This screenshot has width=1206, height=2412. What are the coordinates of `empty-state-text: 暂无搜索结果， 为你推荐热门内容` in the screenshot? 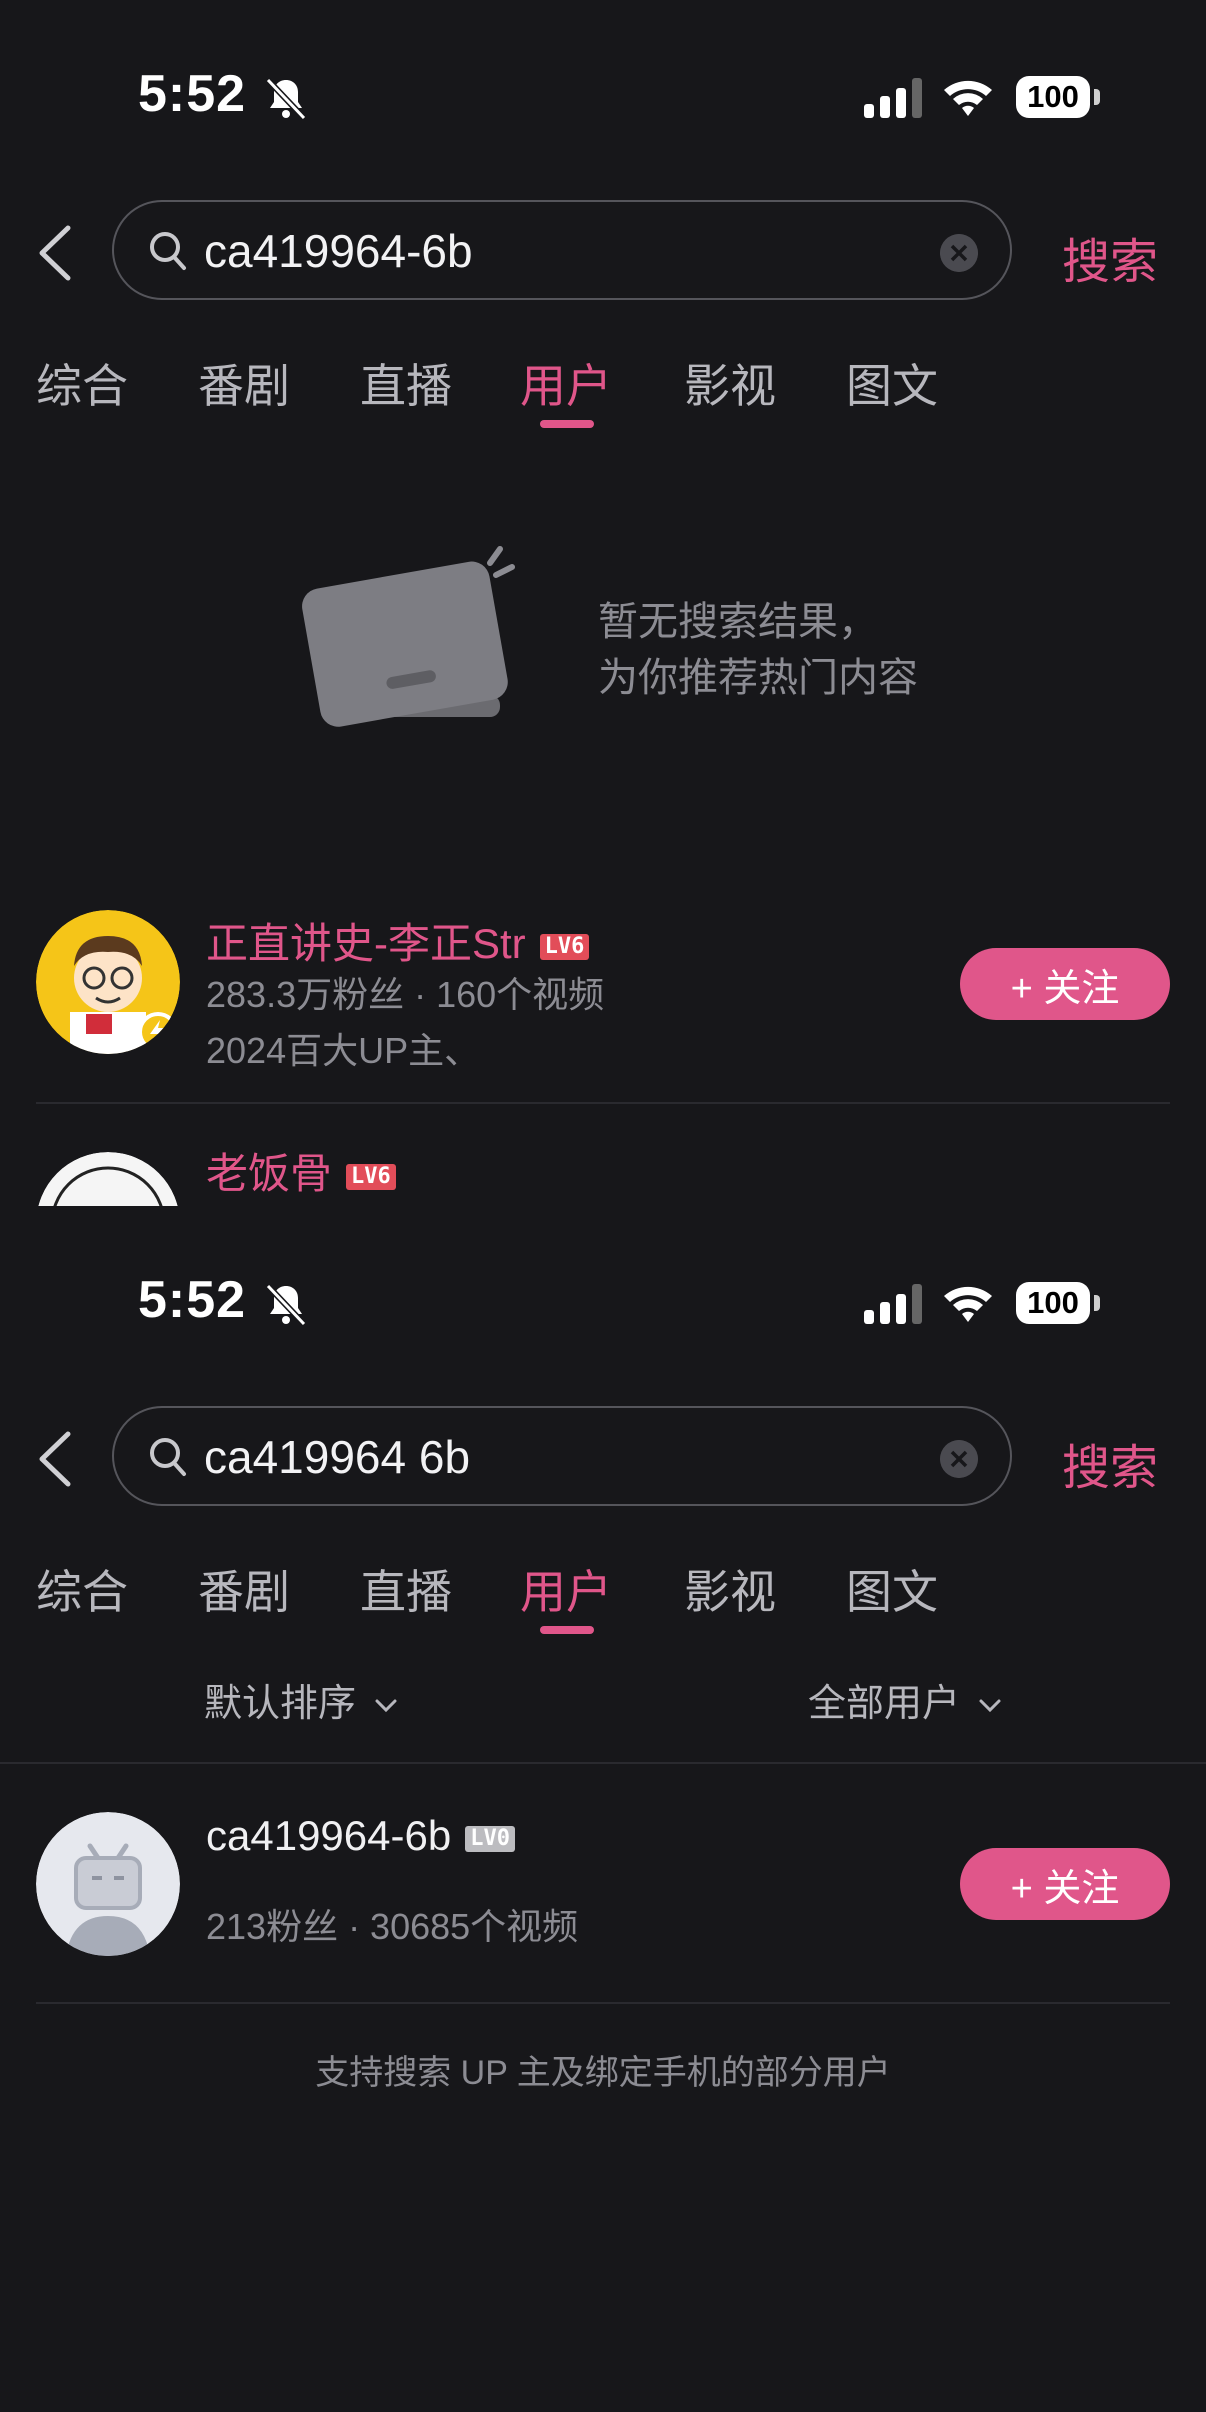 It's located at (758, 650).